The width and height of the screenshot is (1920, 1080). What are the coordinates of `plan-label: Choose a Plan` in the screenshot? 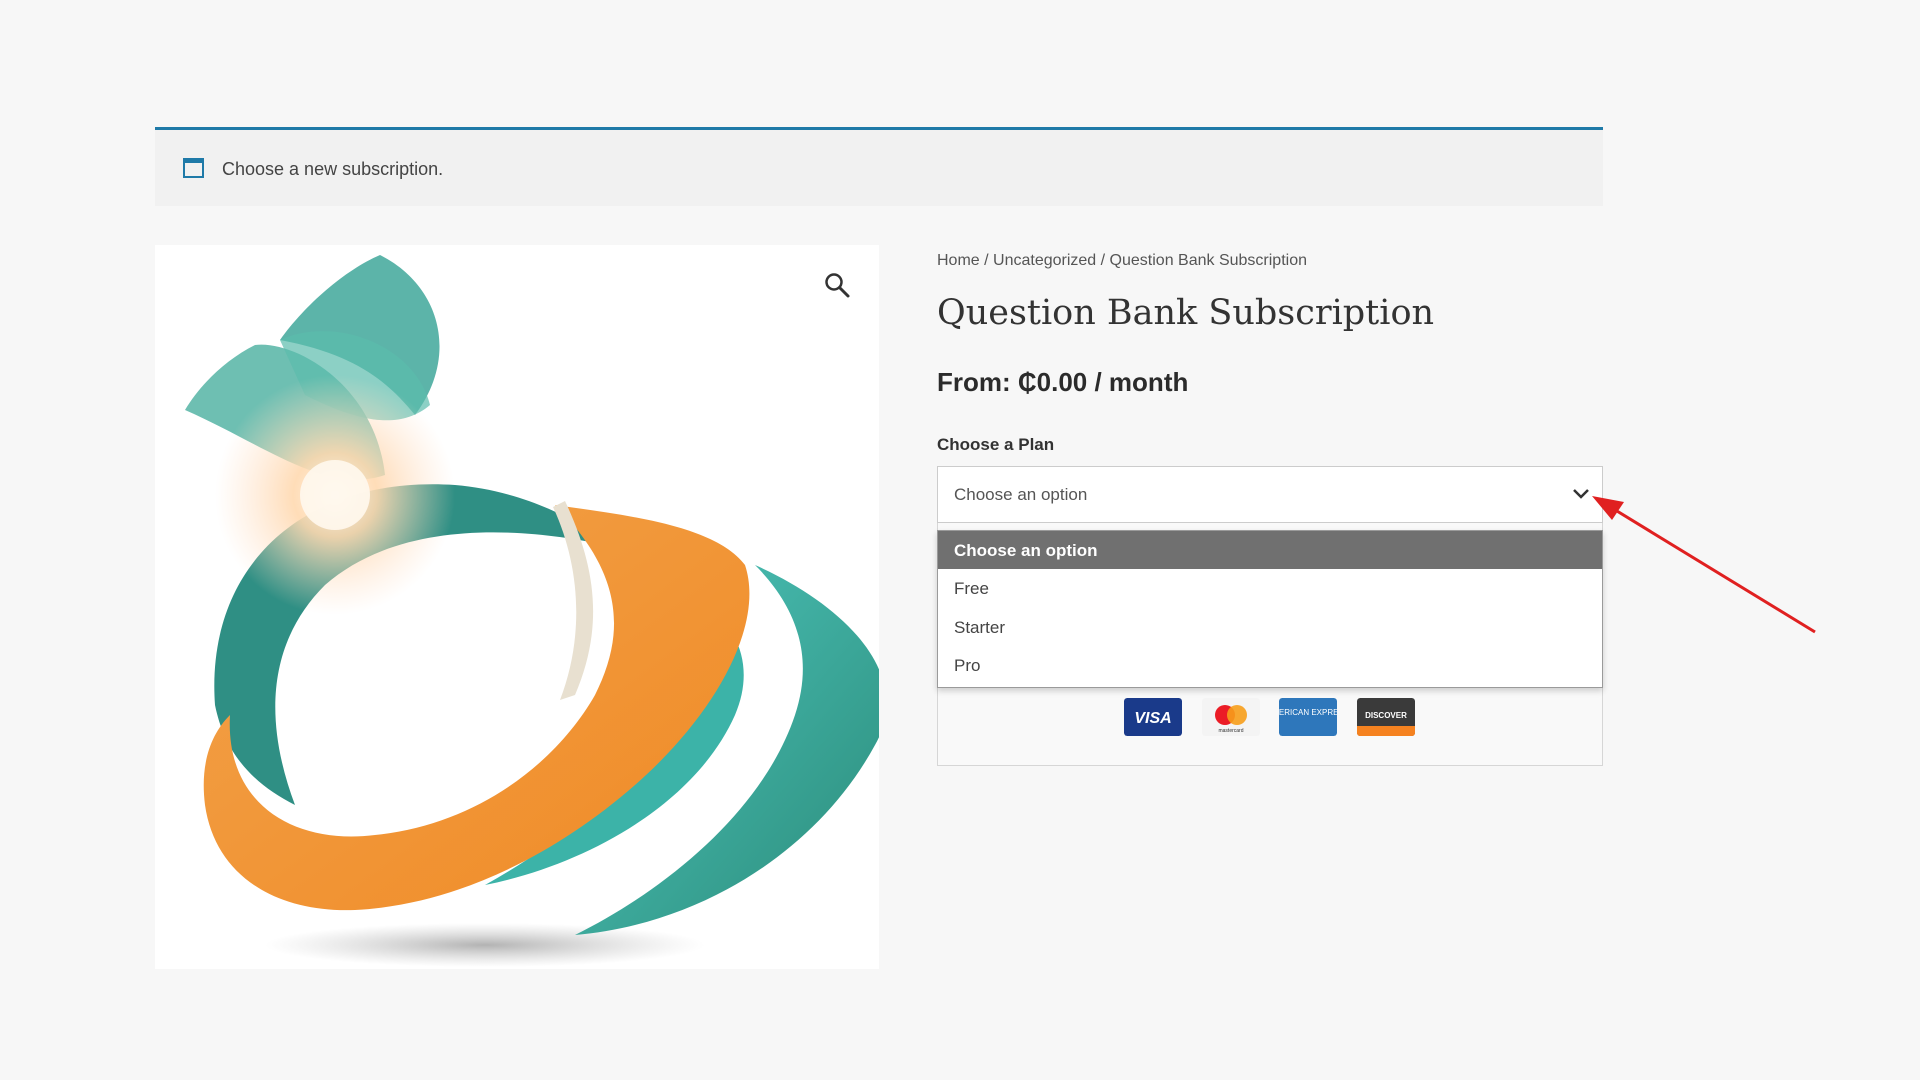 It's located at (996, 444).